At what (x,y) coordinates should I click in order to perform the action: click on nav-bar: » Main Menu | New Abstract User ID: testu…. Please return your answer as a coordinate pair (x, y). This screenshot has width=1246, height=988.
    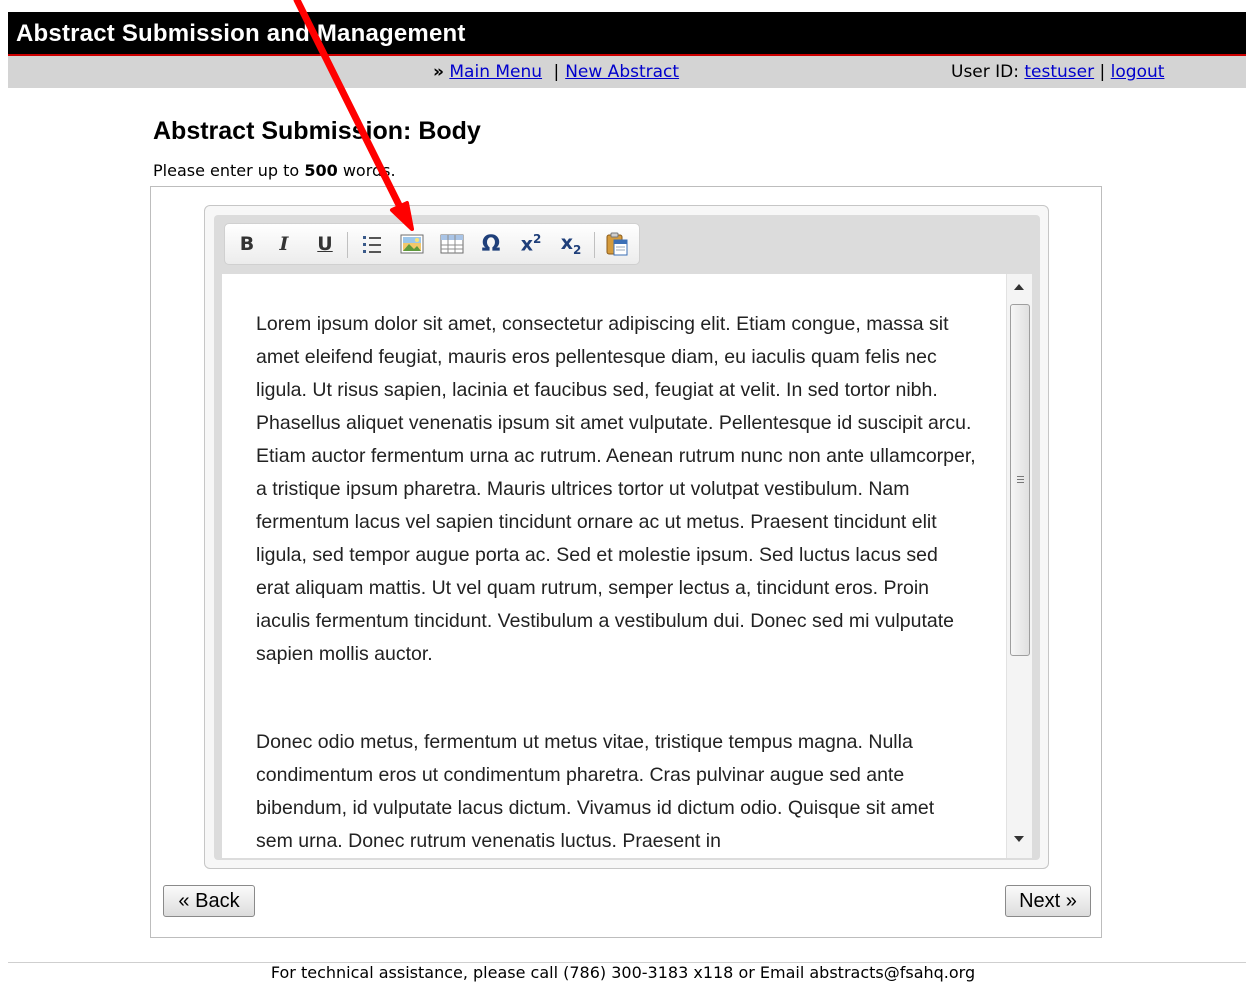
    Looking at the image, I should click on (627, 72).